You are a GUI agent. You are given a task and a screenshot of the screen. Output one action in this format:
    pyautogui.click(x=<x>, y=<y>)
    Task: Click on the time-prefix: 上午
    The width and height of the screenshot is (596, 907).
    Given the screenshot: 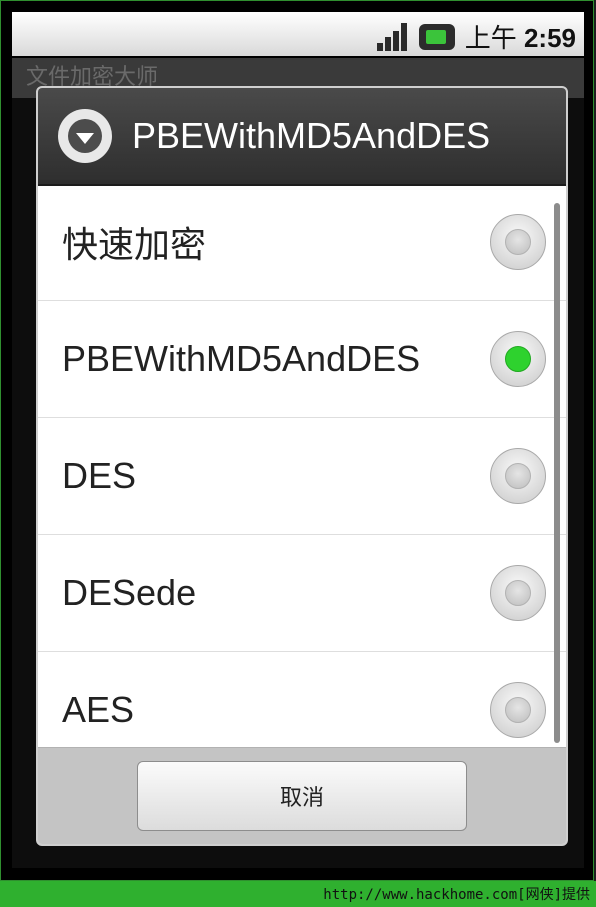 What is the action you would take?
    pyautogui.click(x=490, y=38)
    